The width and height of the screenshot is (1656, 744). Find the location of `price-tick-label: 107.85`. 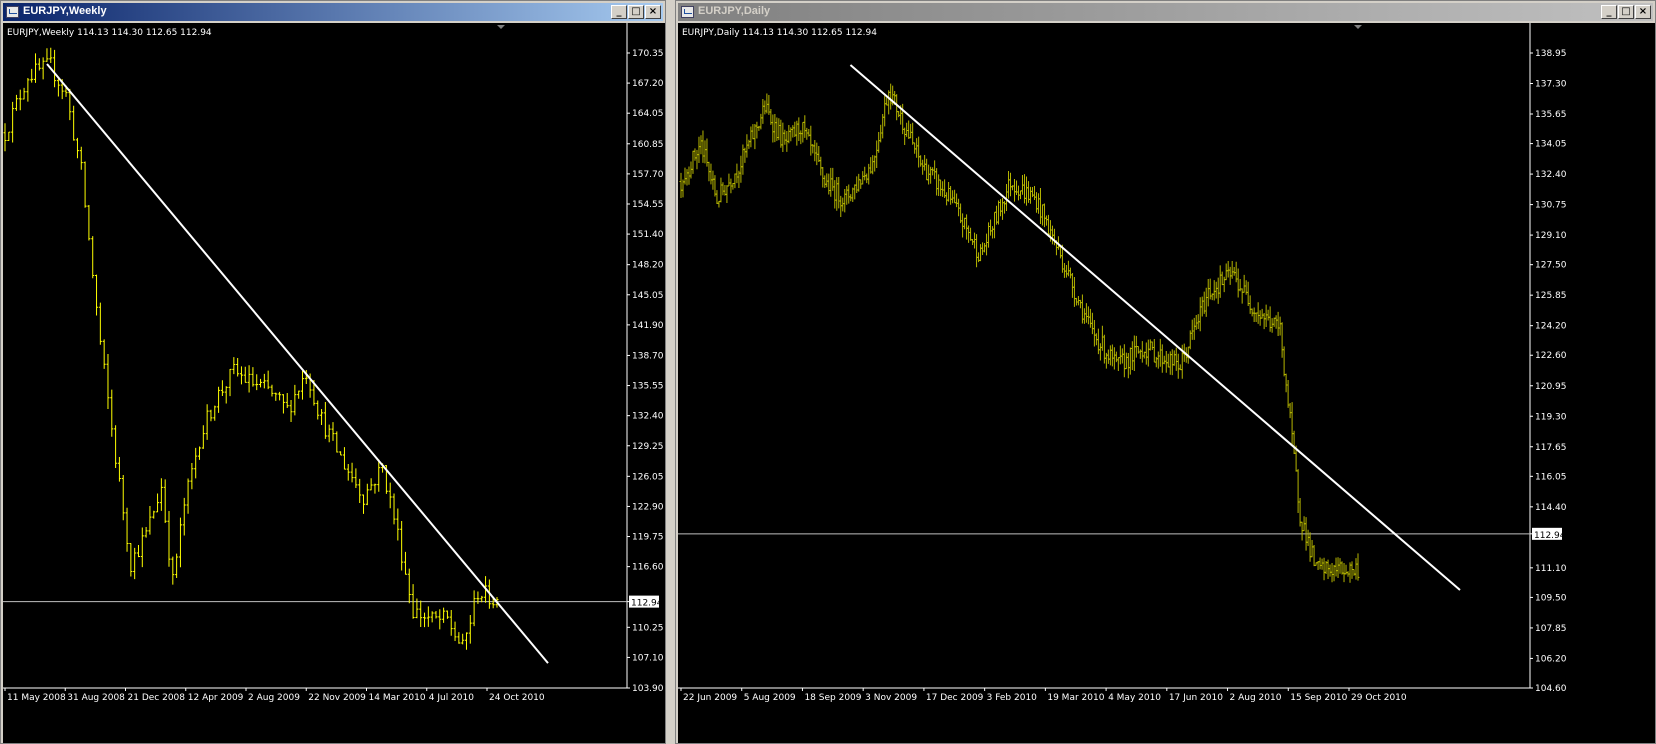

price-tick-label: 107.85 is located at coordinates (1551, 629).